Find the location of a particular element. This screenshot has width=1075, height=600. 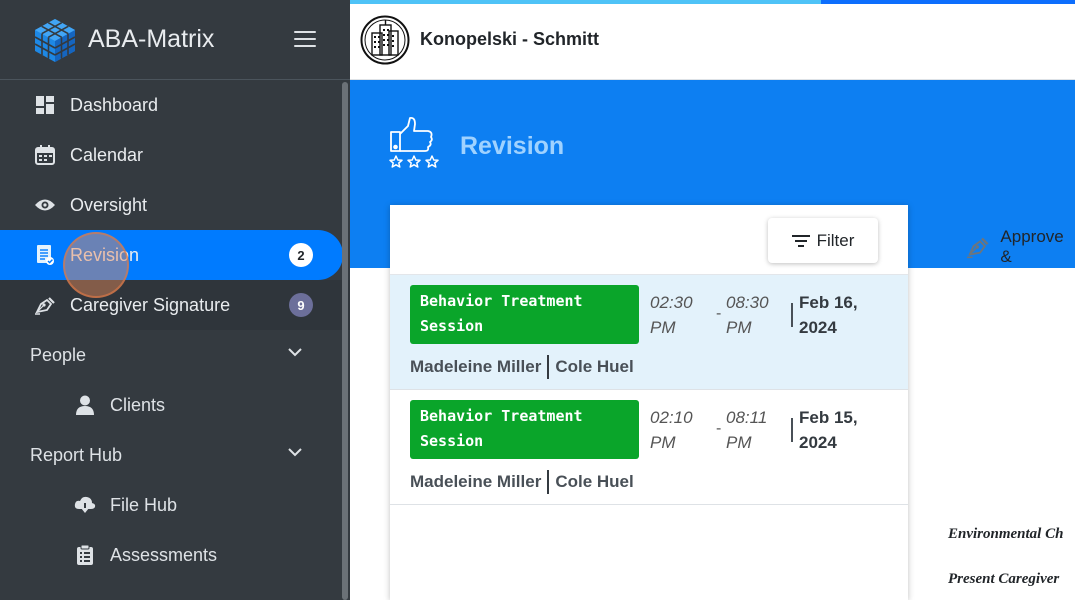

user-icon is located at coordinates (85, 405).